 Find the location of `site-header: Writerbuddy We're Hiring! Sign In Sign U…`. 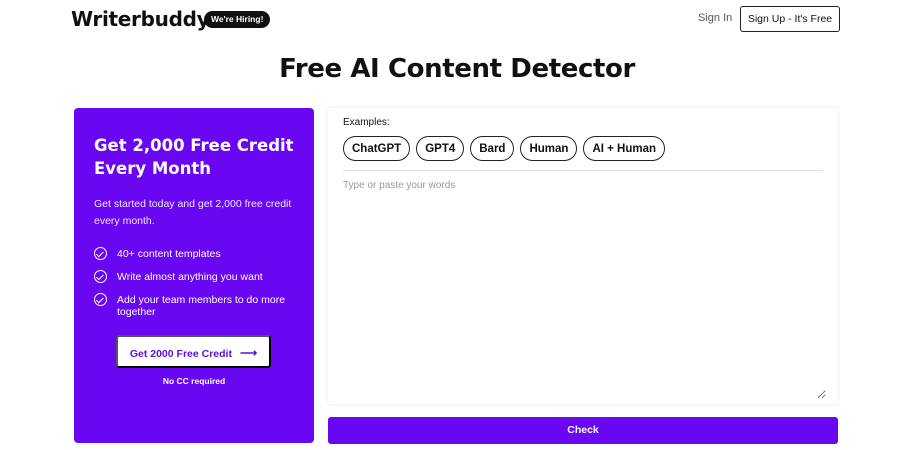

site-header: Writerbuddy We're Hiring! Sign In Sign U… is located at coordinates (457, 20).